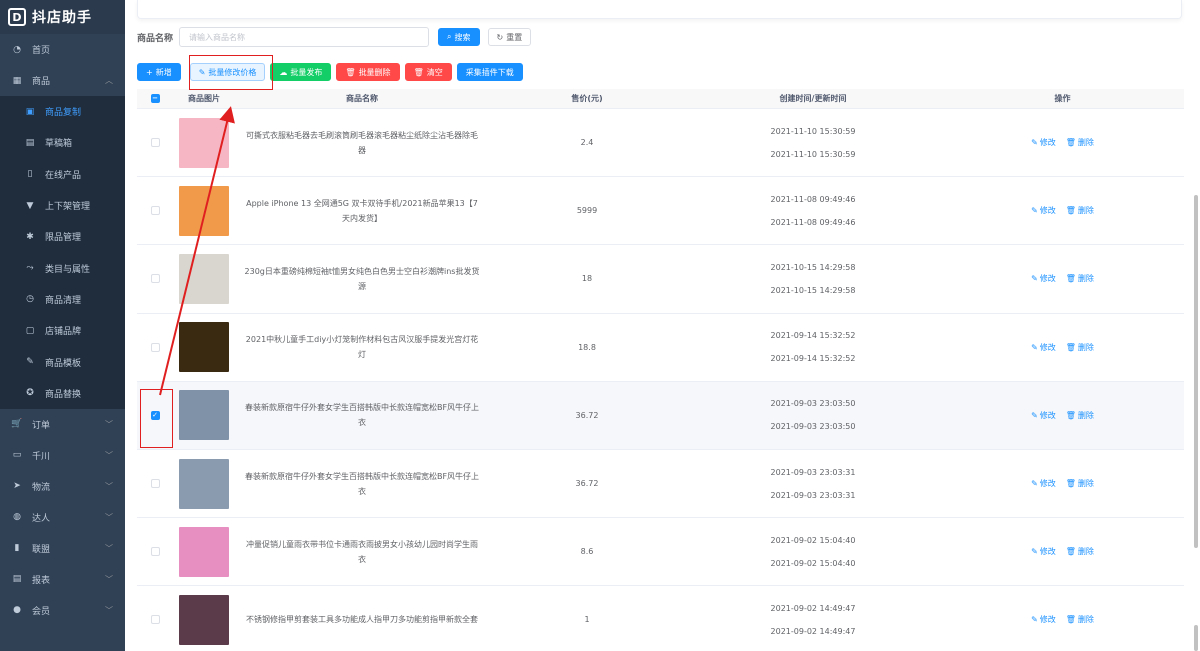 The width and height of the screenshot is (1200, 651). Describe the element at coordinates (1062, 98) in the screenshot. I see `header-ops: 操作` at that location.